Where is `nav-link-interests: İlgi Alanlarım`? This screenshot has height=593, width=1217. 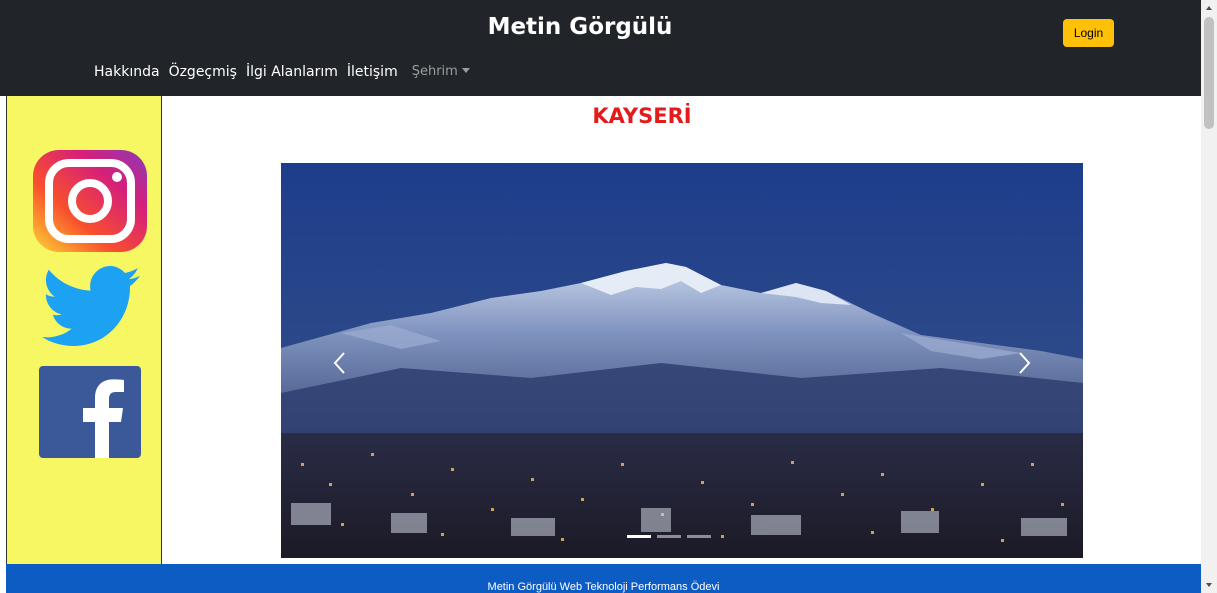
nav-link-interests: İlgi Alanlarım is located at coordinates (292, 72).